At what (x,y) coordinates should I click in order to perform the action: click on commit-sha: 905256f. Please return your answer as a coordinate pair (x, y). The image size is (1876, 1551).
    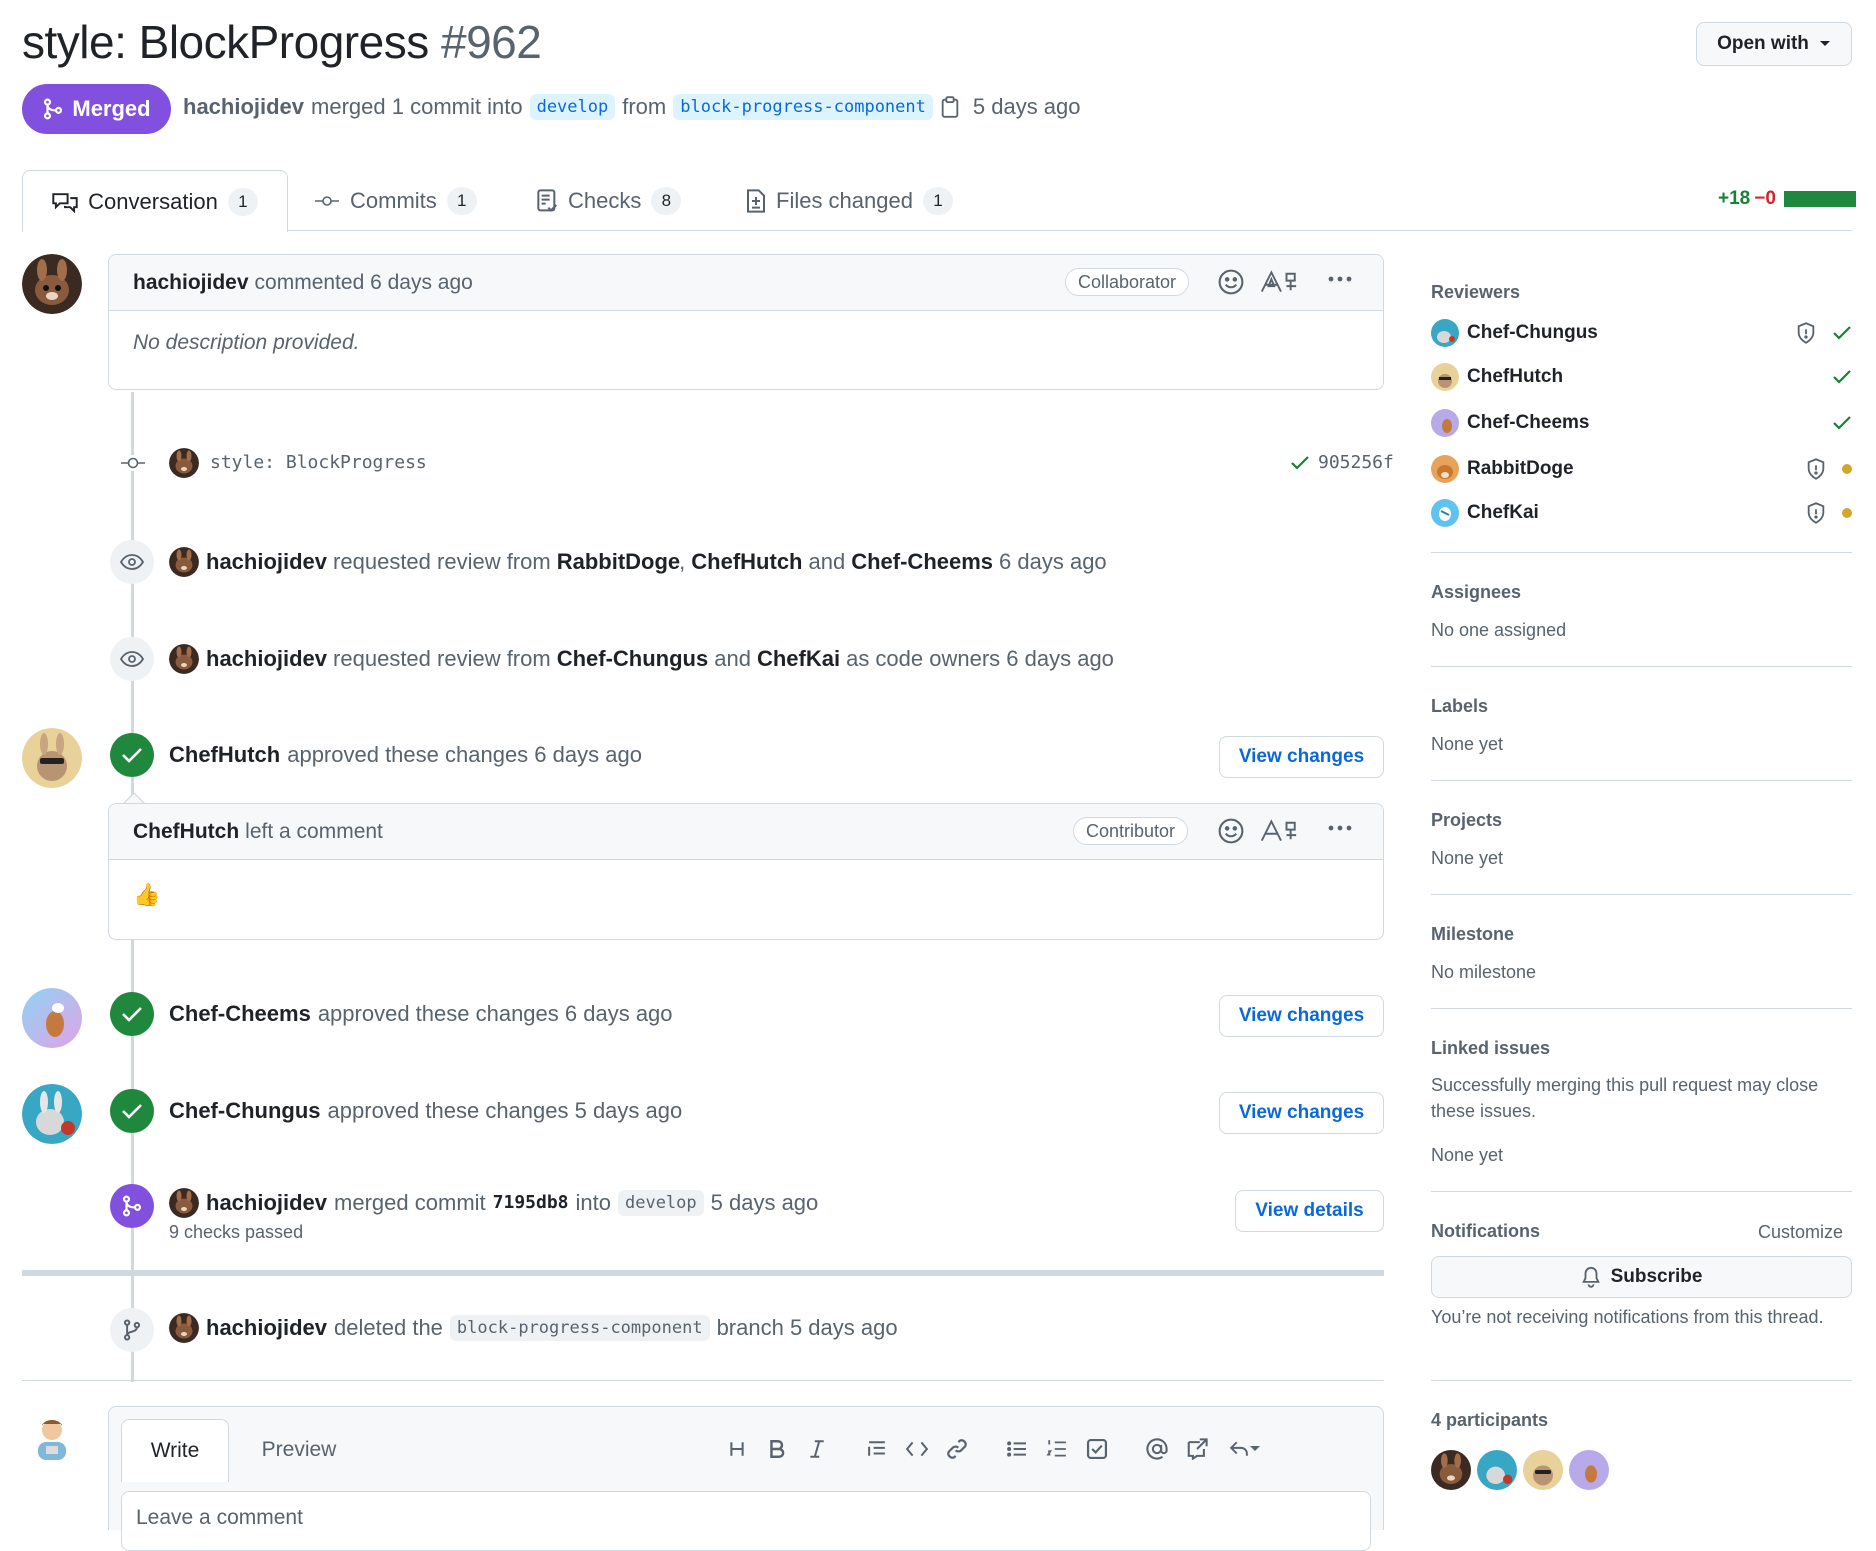
    Looking at the image, I should click on (1356, 462).